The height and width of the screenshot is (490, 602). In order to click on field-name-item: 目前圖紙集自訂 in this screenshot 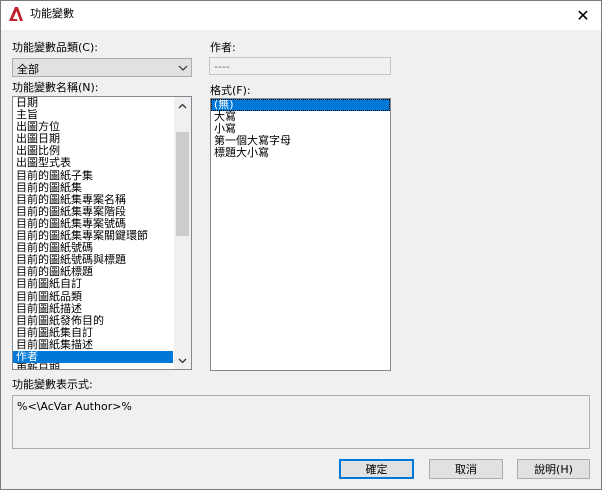, I will do `click(93, 333)`.